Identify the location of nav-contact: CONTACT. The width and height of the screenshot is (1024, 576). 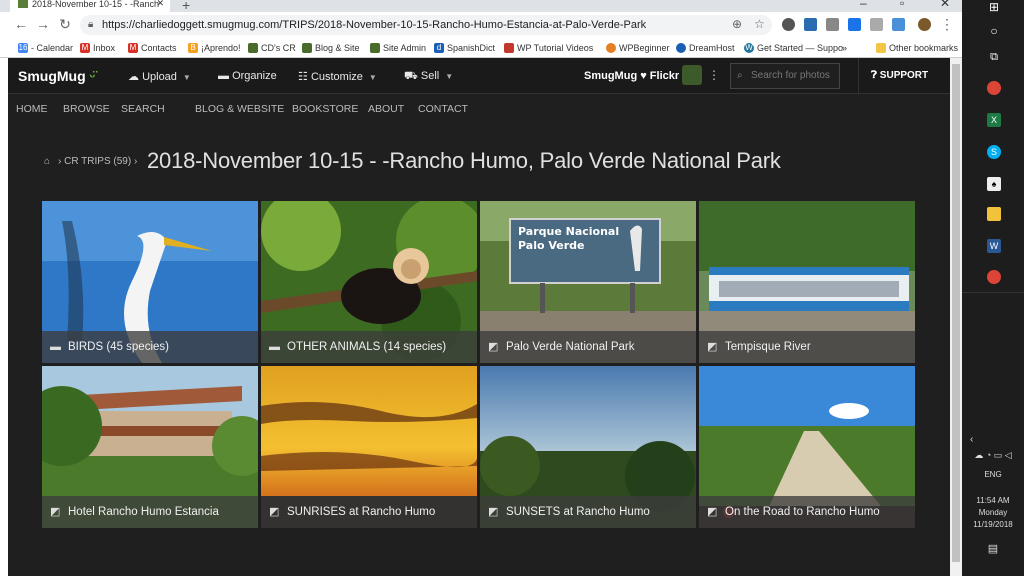
(443, 109).